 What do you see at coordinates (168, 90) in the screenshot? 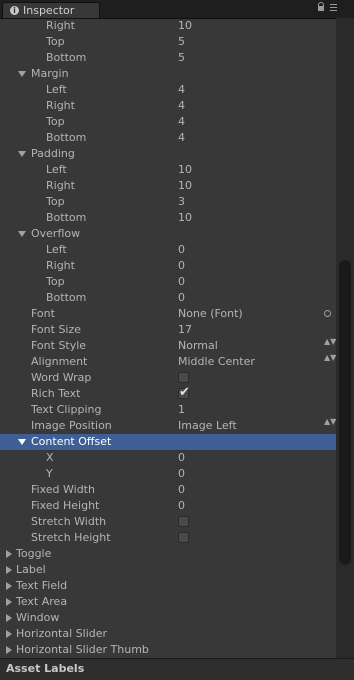
I see `field-row-left: Left 4` at bounding box center [168, 90].